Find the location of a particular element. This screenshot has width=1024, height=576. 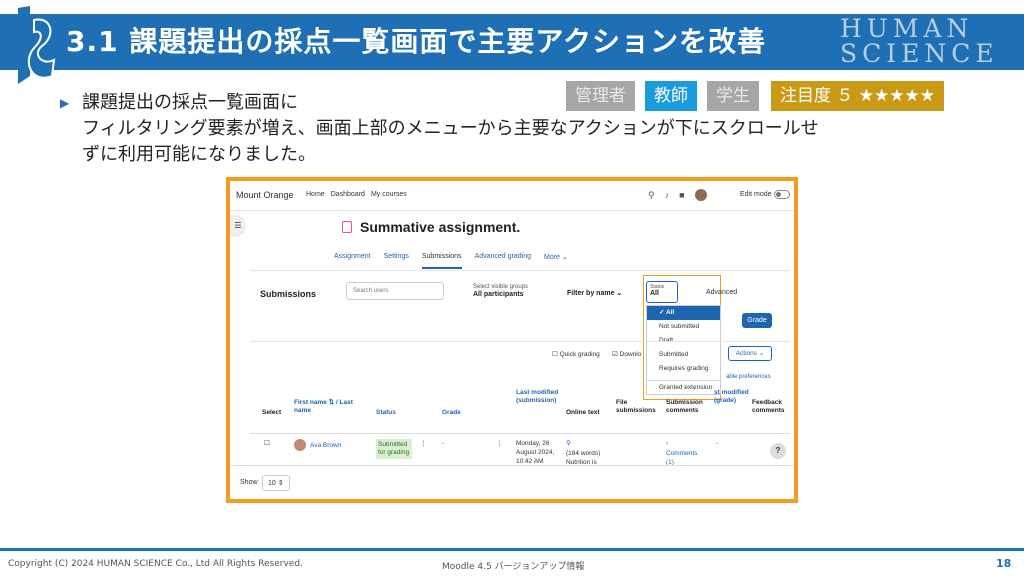

table-preferences-link: able preferences is located at coordinates (748, 377).